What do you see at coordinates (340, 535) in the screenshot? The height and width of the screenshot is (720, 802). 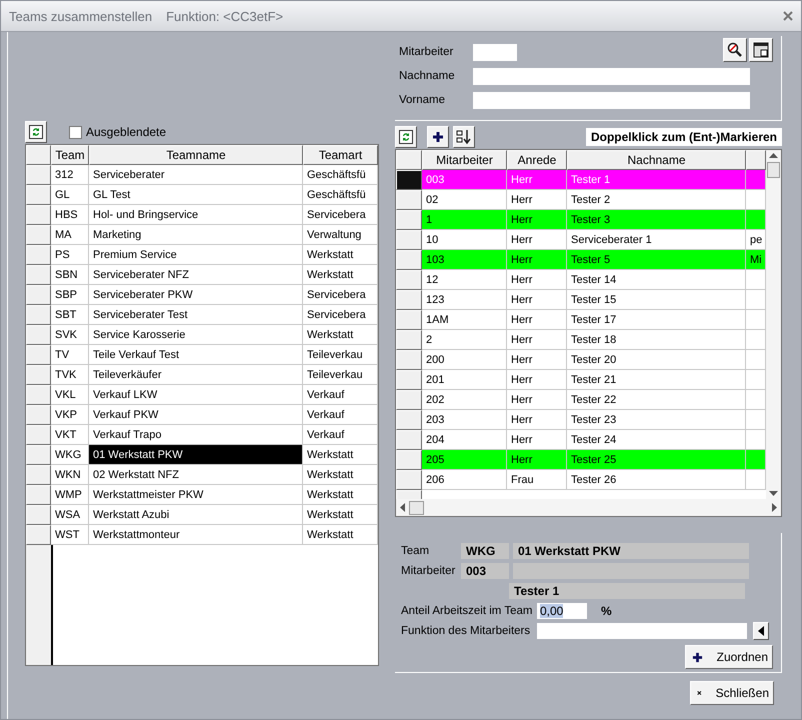 I see `table-cell: Werkstatt` at bounding box center [340, 535].